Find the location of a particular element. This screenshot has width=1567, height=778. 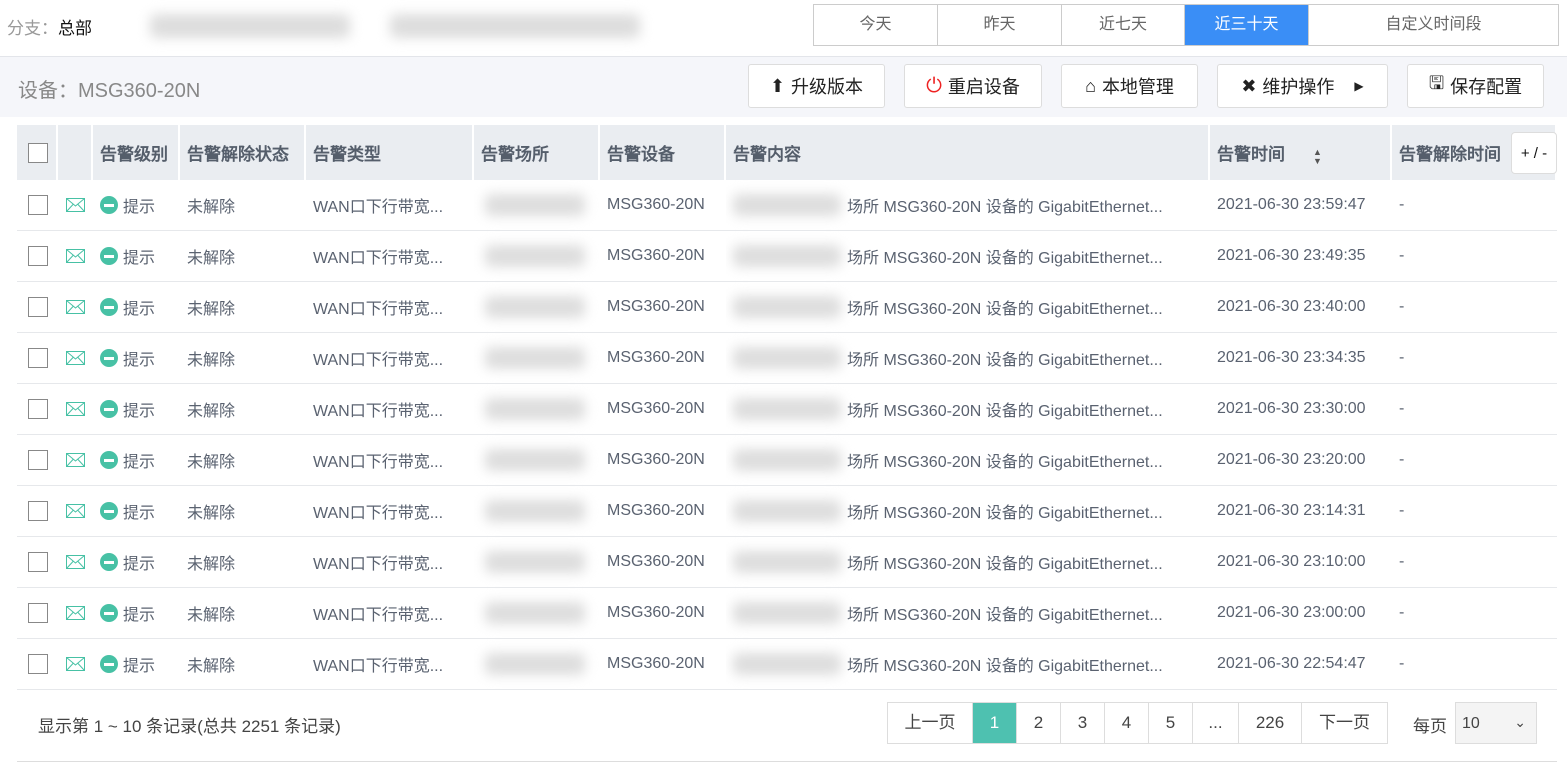

date-tab: 近三十天 is located at coordinates (1247, 25).